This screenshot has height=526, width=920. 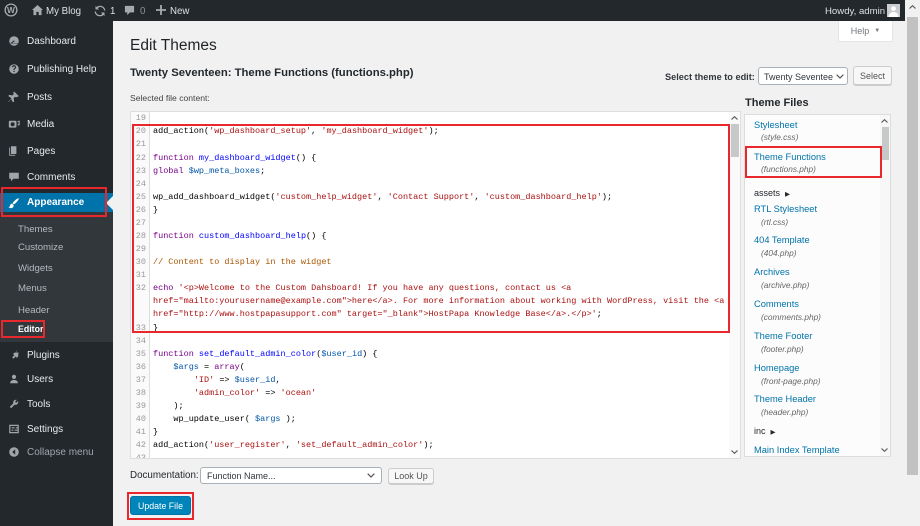 What do you see at coordinates (11, 10) in the screenshot?
I see `svg-text: W` at bounding box center [11, 10].